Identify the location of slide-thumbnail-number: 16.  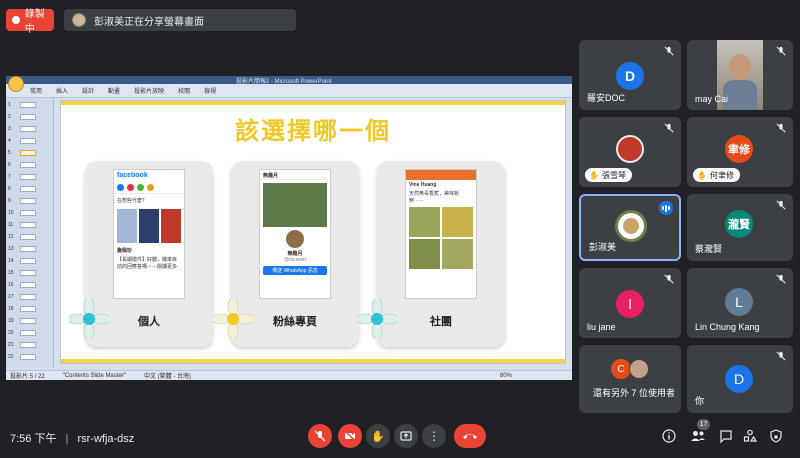
(11, 285).